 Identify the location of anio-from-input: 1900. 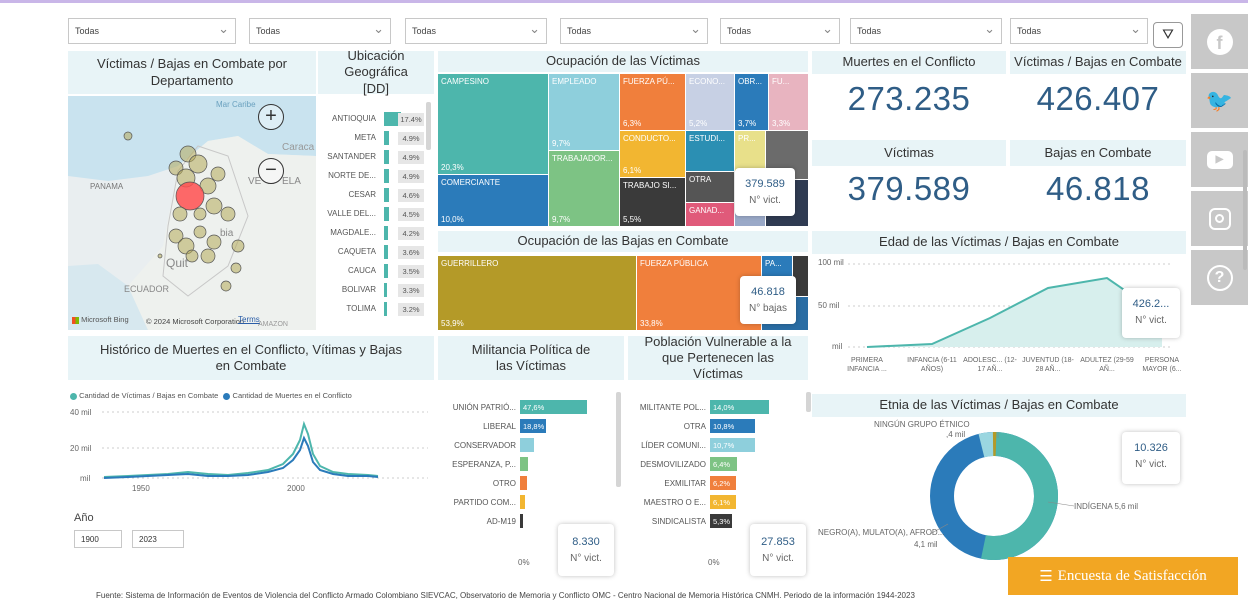
(98, 539).